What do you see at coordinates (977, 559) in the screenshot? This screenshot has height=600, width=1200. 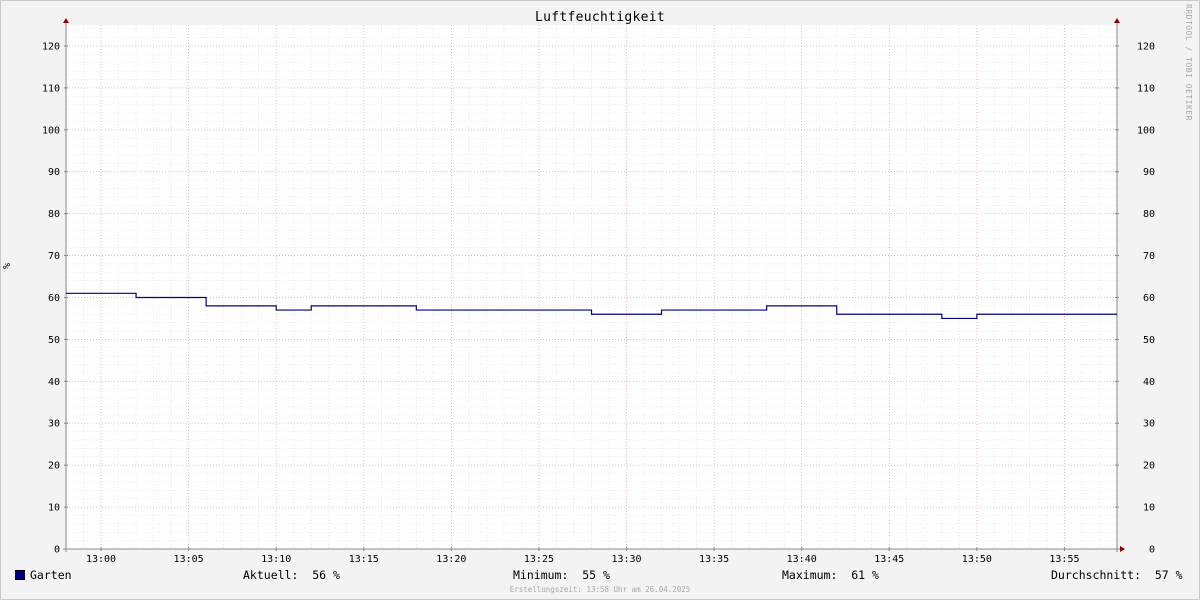 I see `x-tick-label: 13:50` at bounding box center [977, 559].